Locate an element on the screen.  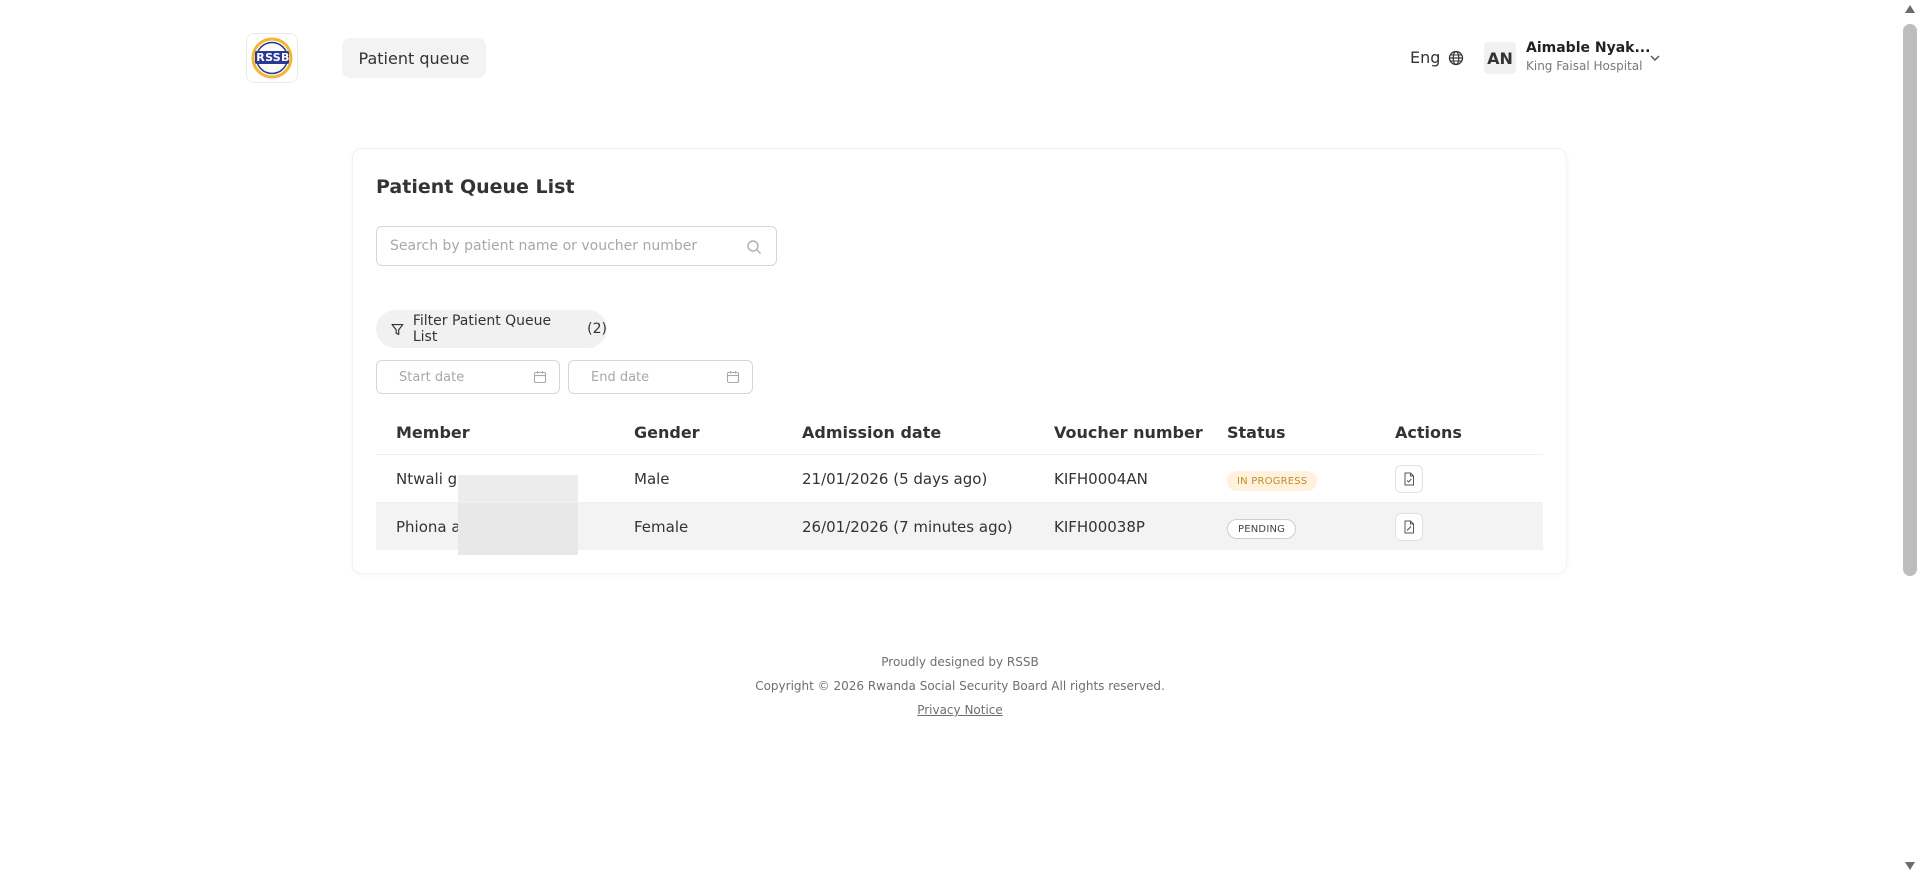
status-badge: IN PROGRESS is located at coordinates (1272, 481).